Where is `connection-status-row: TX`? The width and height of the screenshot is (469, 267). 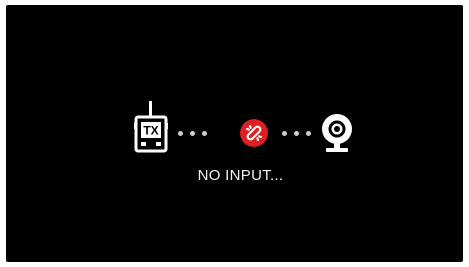
connection-status-row: TX is located at coordinates (245, 129).